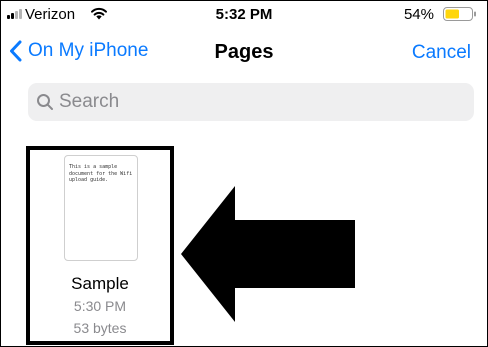 The image size is (488, 347). What do you see at coordinates (441, 53) in the screenshot?
I see `cancel-button: Cancel` at bounding box center [441, 53].